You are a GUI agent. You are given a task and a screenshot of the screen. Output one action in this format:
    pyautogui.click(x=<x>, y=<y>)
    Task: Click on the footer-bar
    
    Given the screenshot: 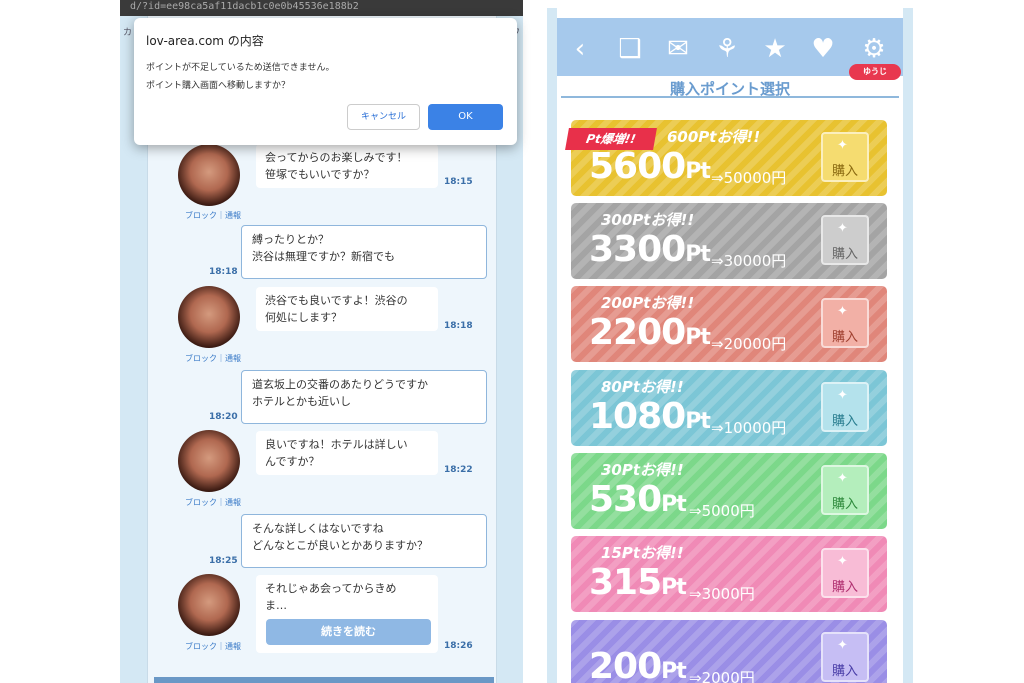 What is the action you would take?
    pyautogui.click(x=324, y=680)
    